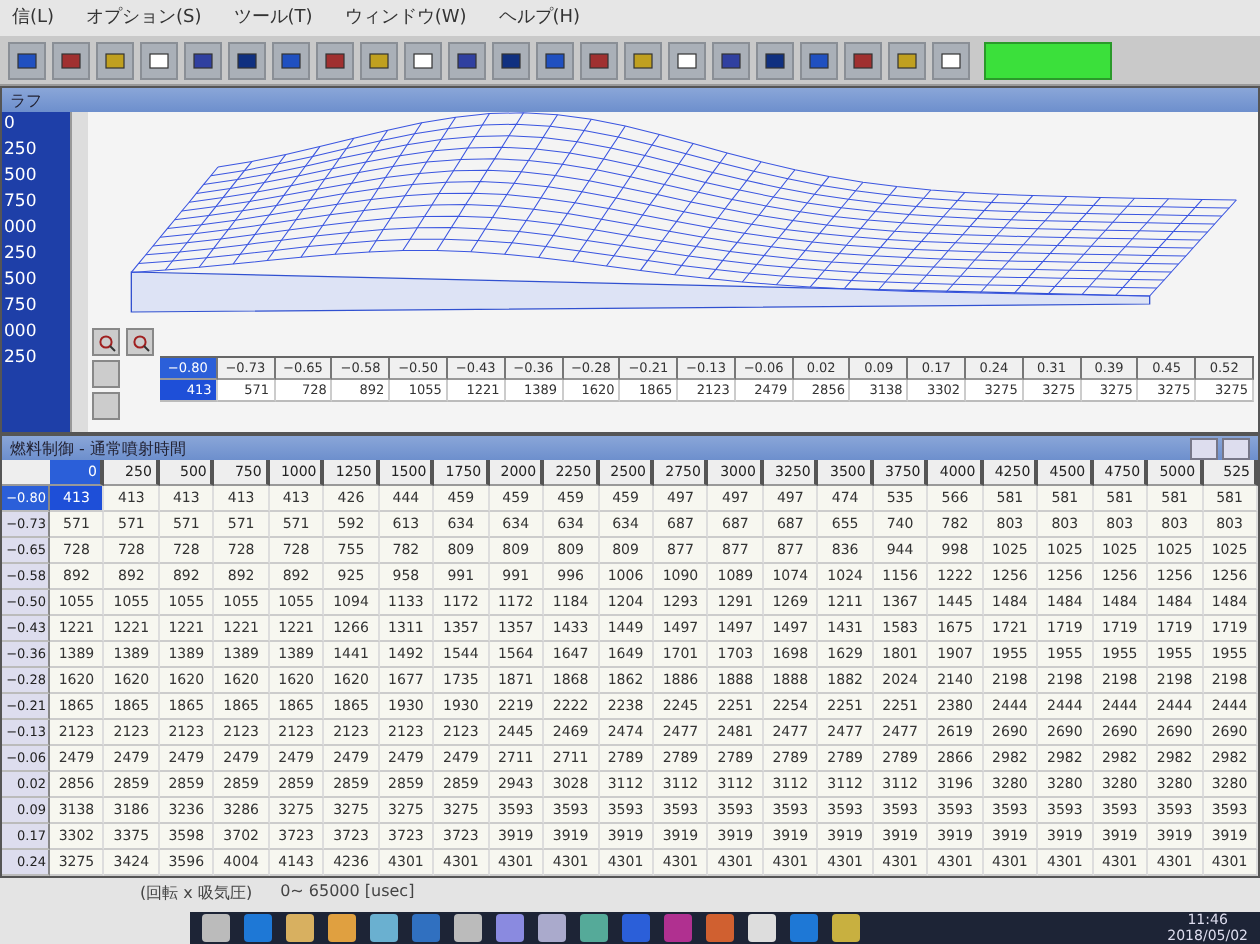  What do you see at coordinates (539, 18) in the screenshot?
I see `menu-item: ヘルプ(H)` at bounding box center [539, 18].